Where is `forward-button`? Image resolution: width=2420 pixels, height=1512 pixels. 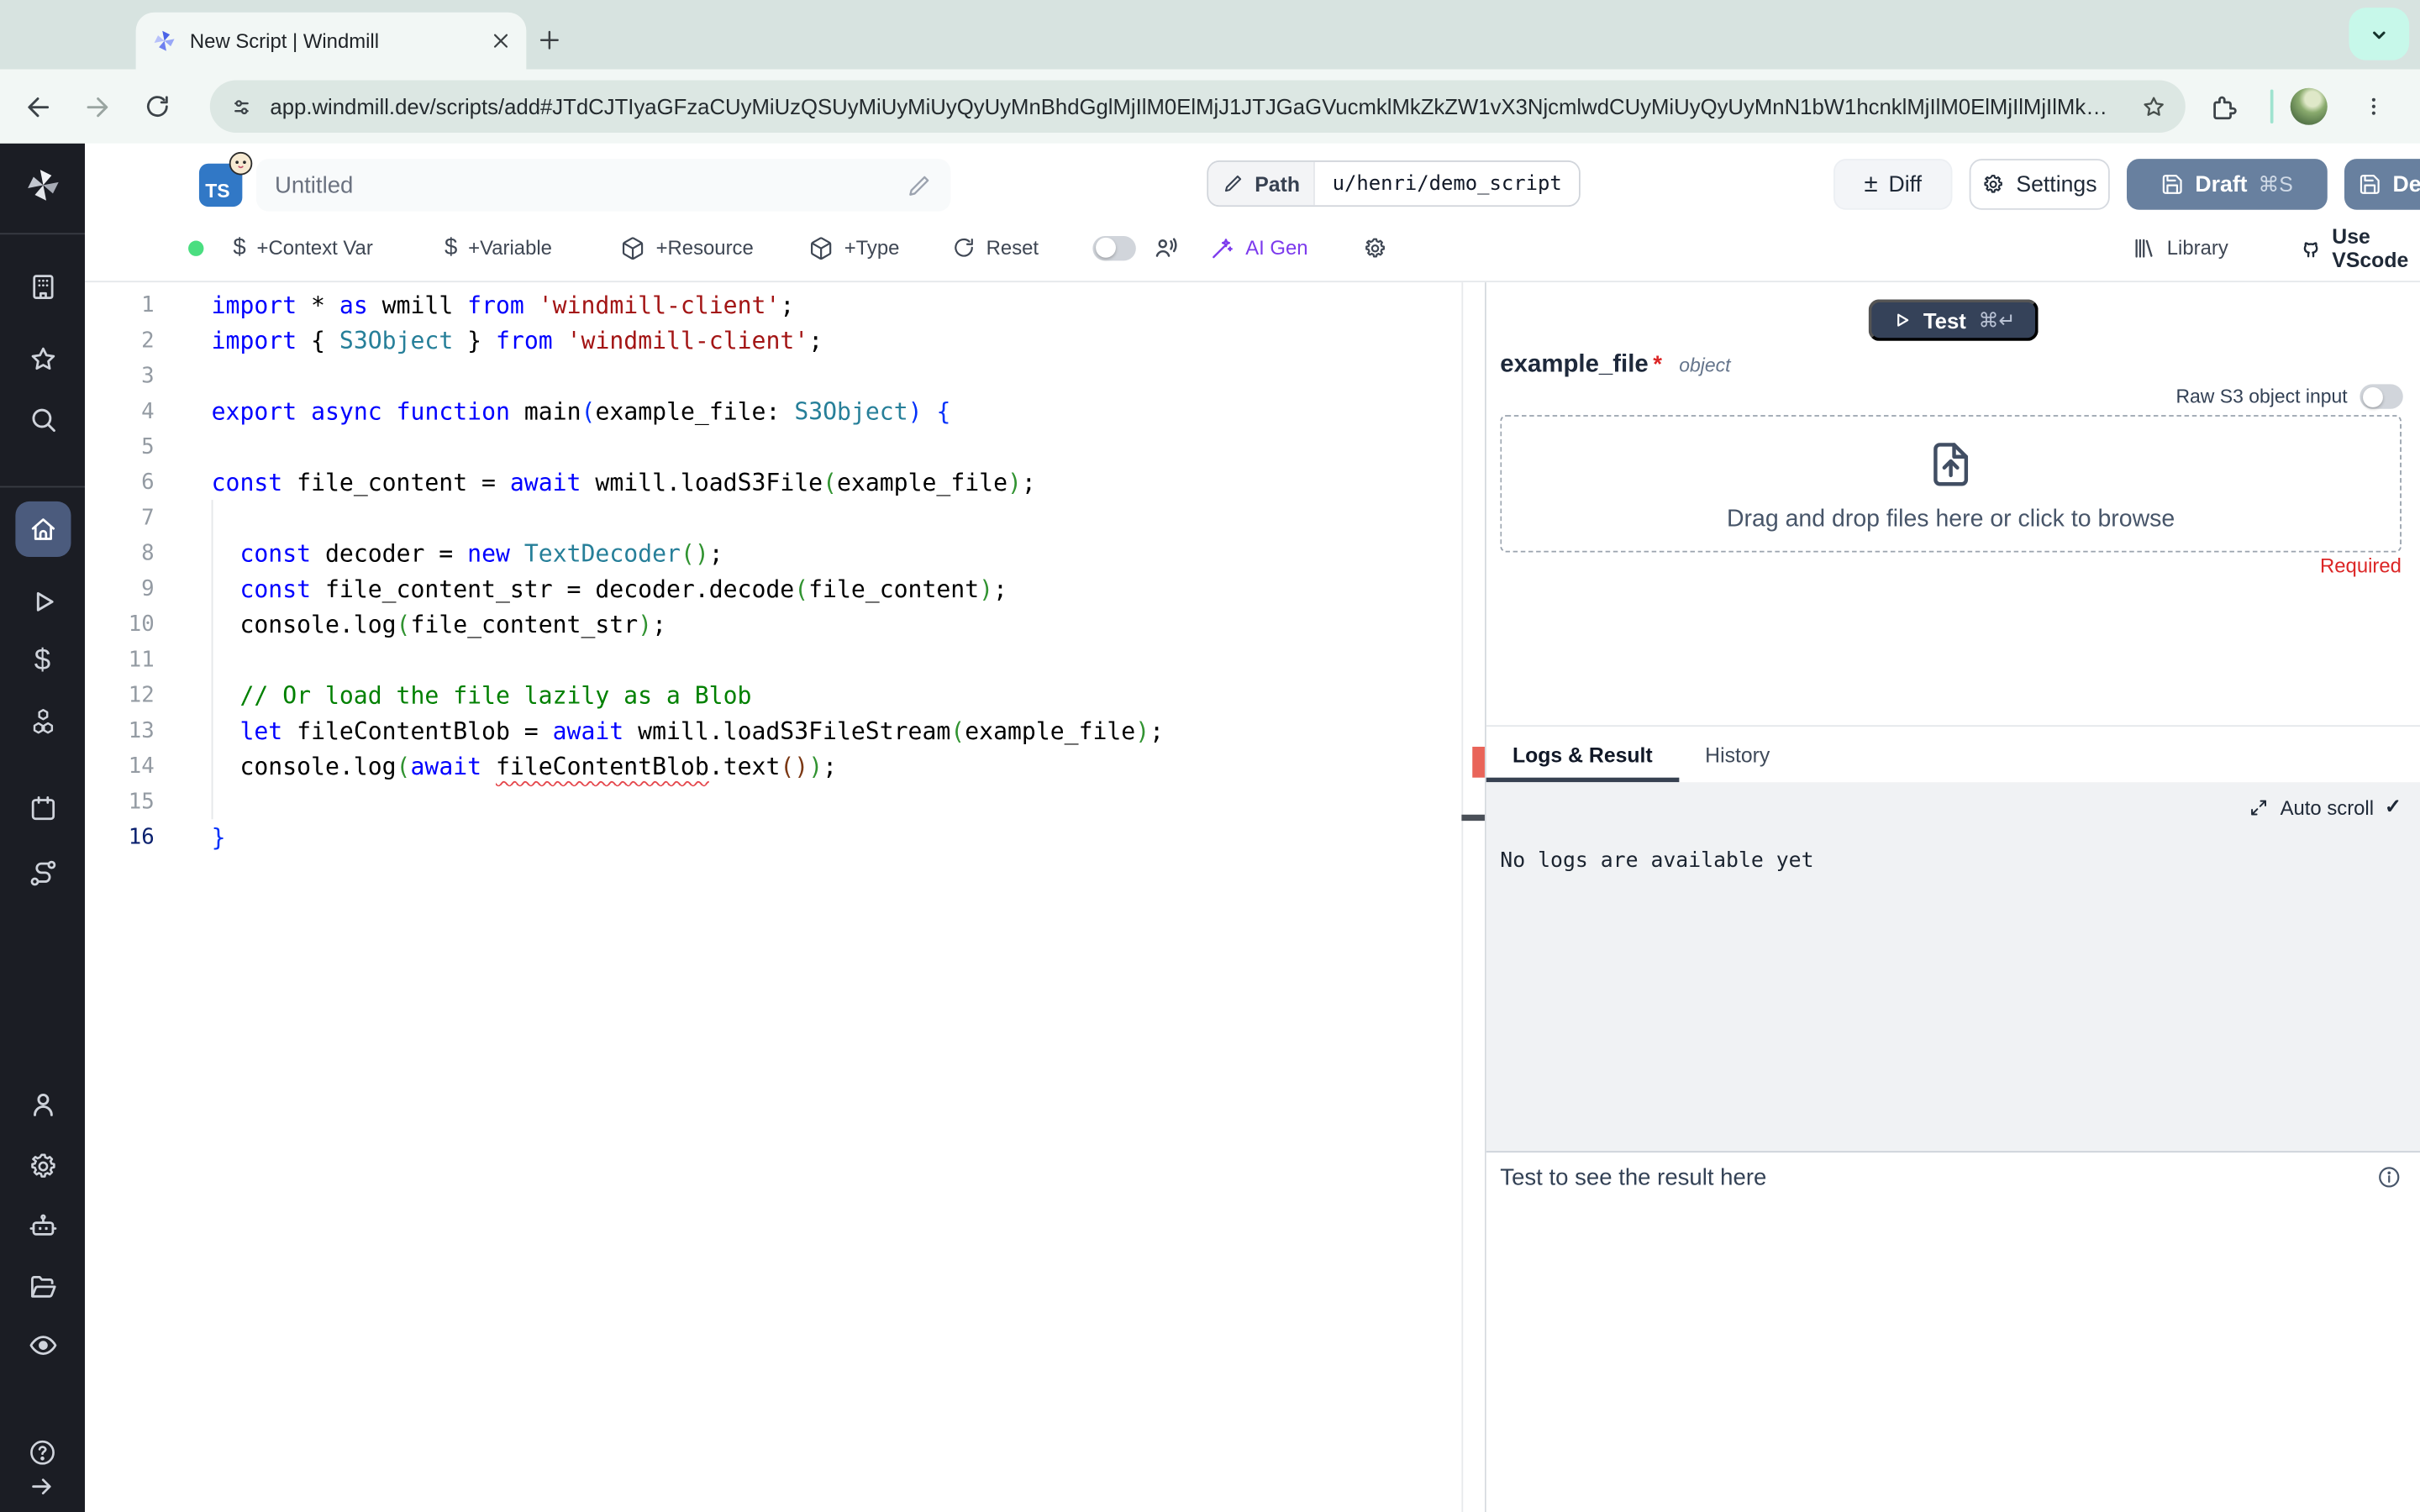
forward-button is located at coordinates (97, 106).